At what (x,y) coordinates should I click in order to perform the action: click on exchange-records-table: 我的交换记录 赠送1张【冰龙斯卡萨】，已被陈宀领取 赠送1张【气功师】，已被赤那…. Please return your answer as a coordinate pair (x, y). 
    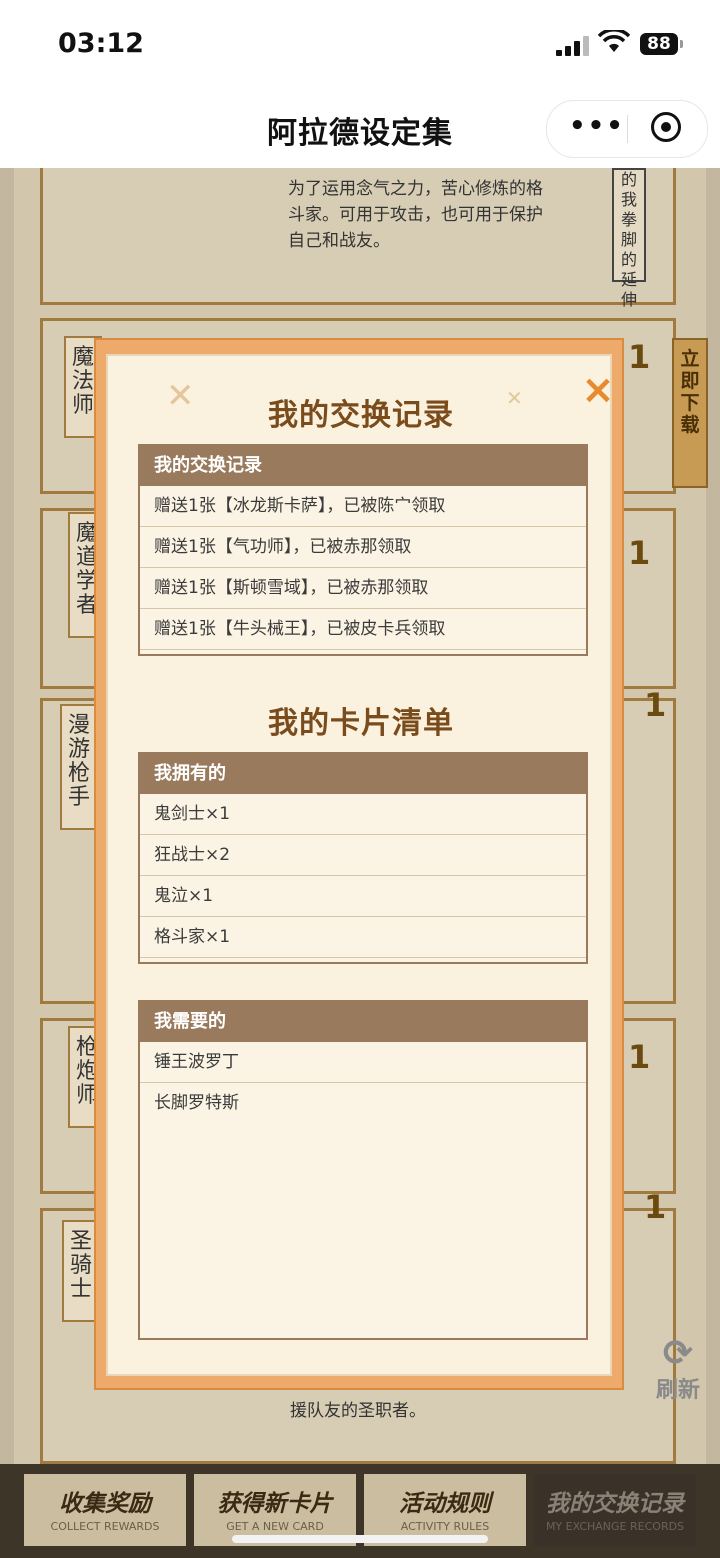
    Looking at the image, I should click on (363, 550).